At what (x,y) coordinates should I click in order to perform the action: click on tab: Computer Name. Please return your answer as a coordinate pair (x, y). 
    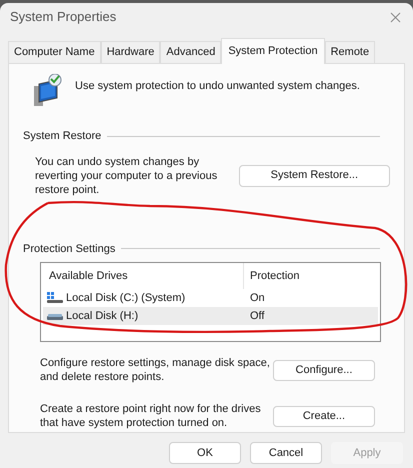
    Looking at the image, I should click on (54, 52).